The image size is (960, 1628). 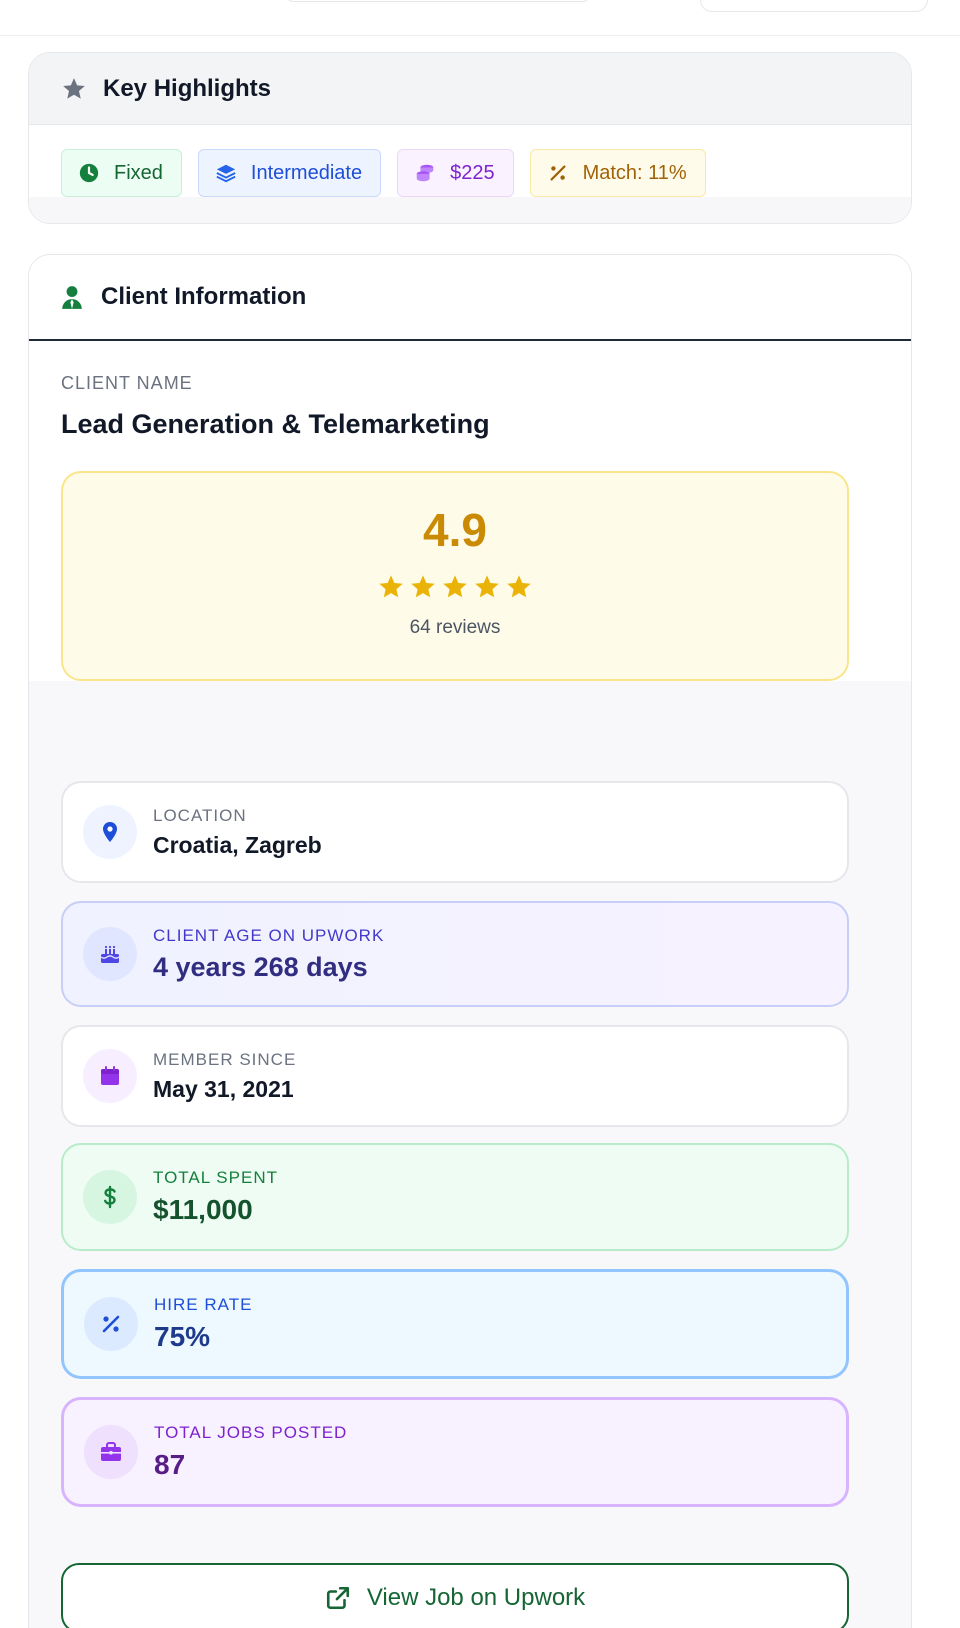 What do you see at coordinates (225, 1059) in the screenshot?
I see `stat-member-label: MEMBER SINCE` at bounding box center [225, 1059].